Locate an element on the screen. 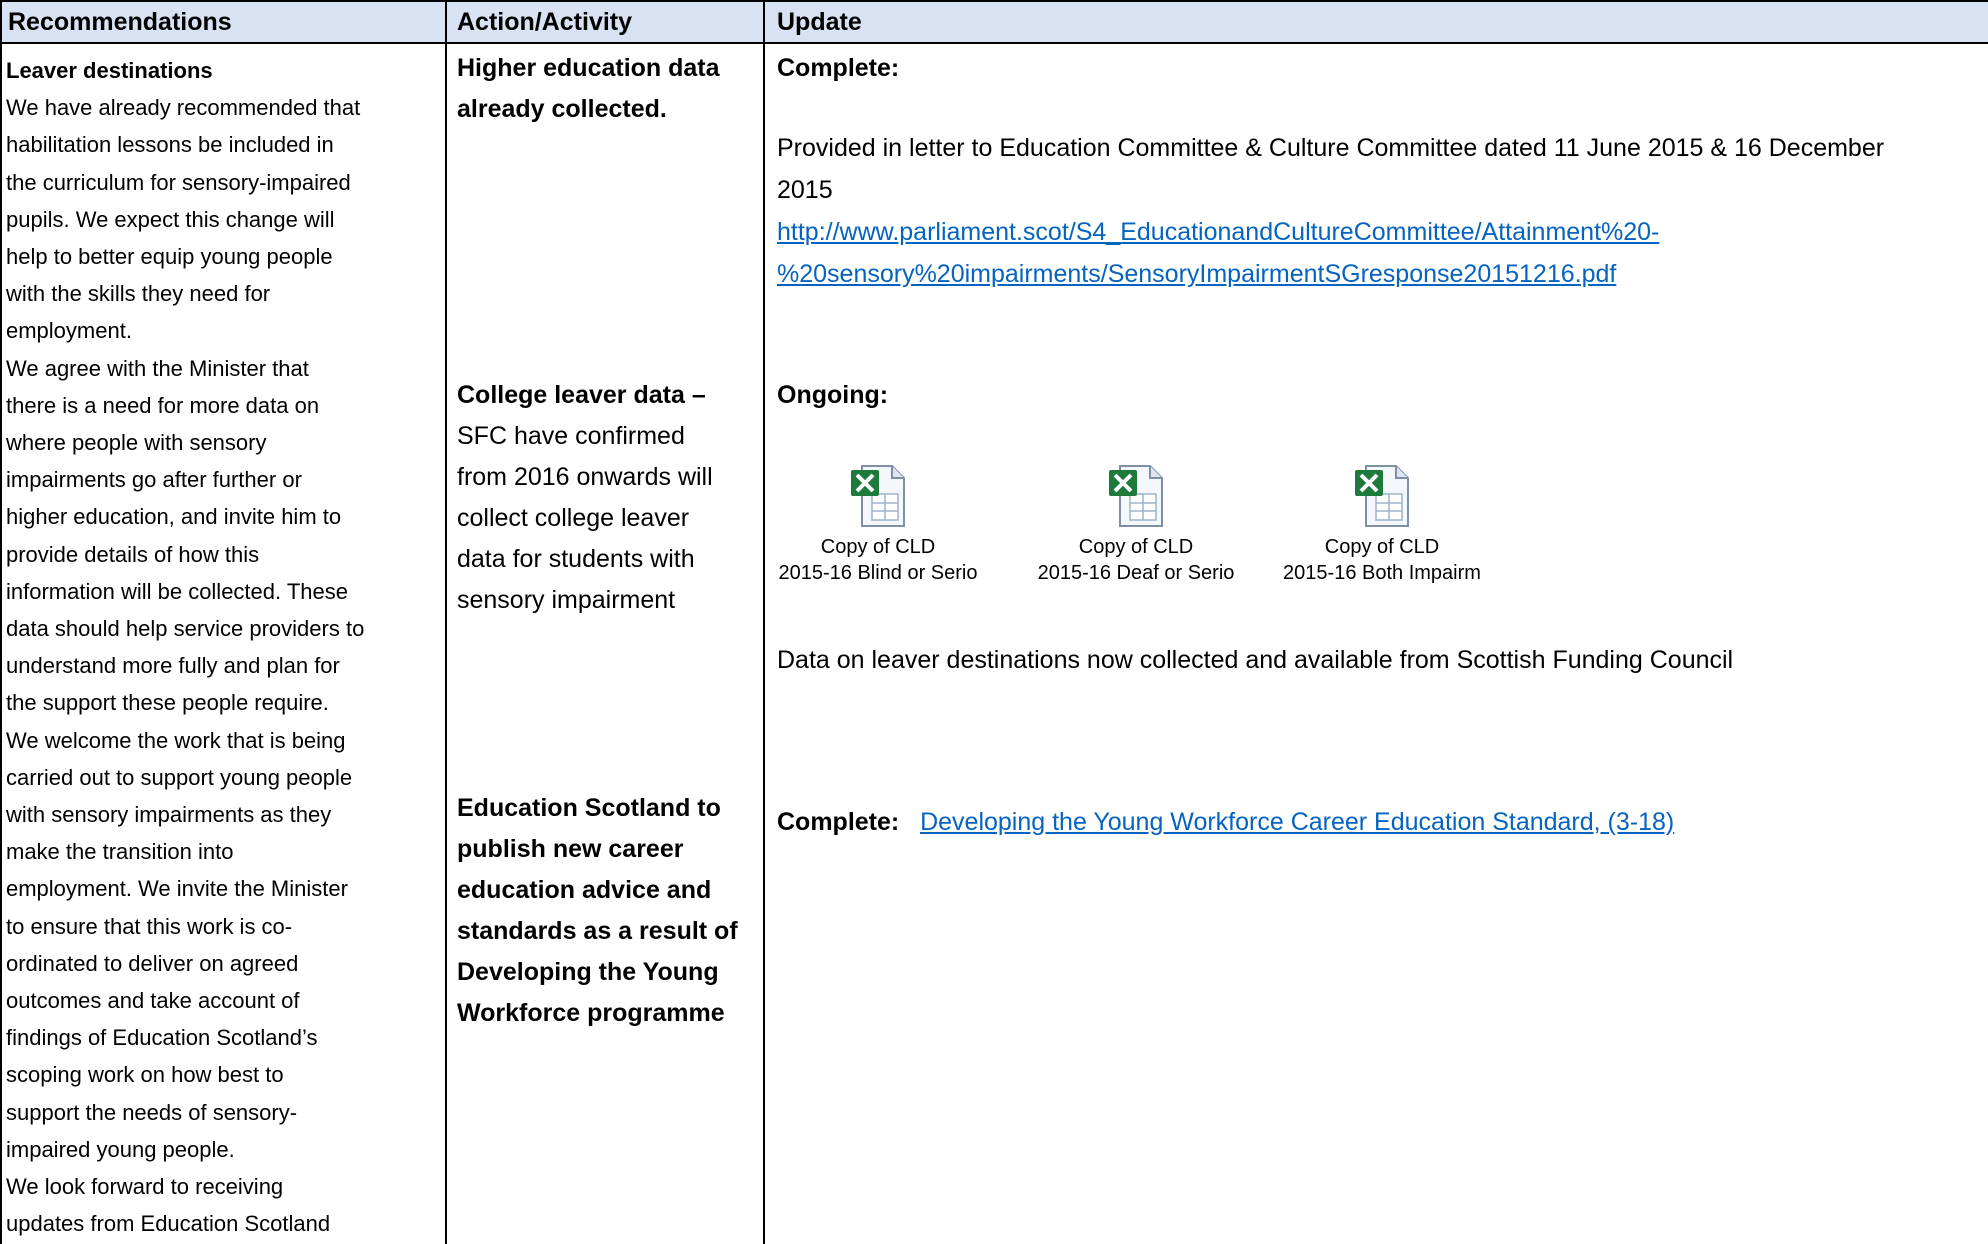 The image size is (1988, 1244). action-line: data for students with is located at coordinates (576, 559).